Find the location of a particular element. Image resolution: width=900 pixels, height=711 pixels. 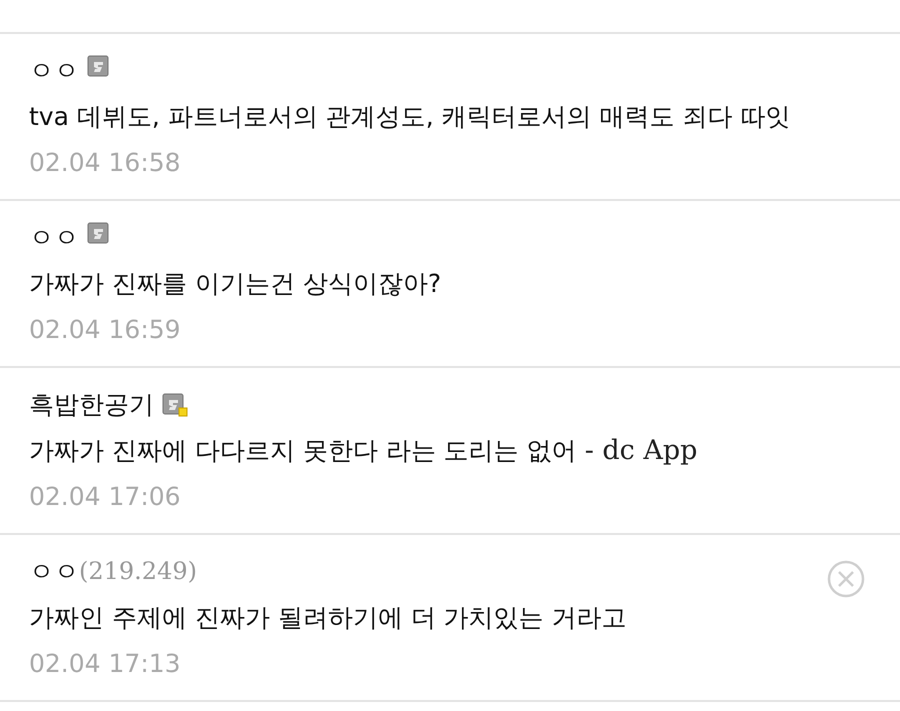

comment-text: 가짜가 진짜를 이기는건 상식이잖아? is located at coordinates (235, 284).